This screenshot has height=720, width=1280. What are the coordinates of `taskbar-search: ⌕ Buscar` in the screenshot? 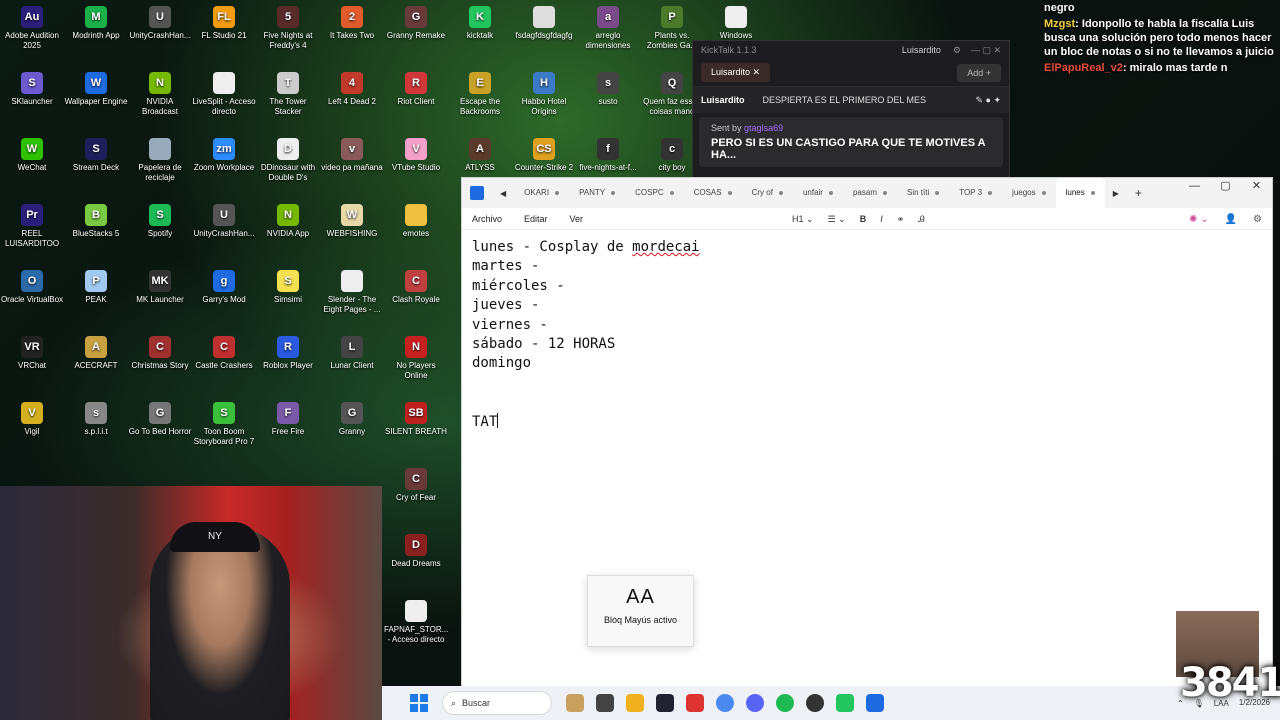 It's located at (497, 703).